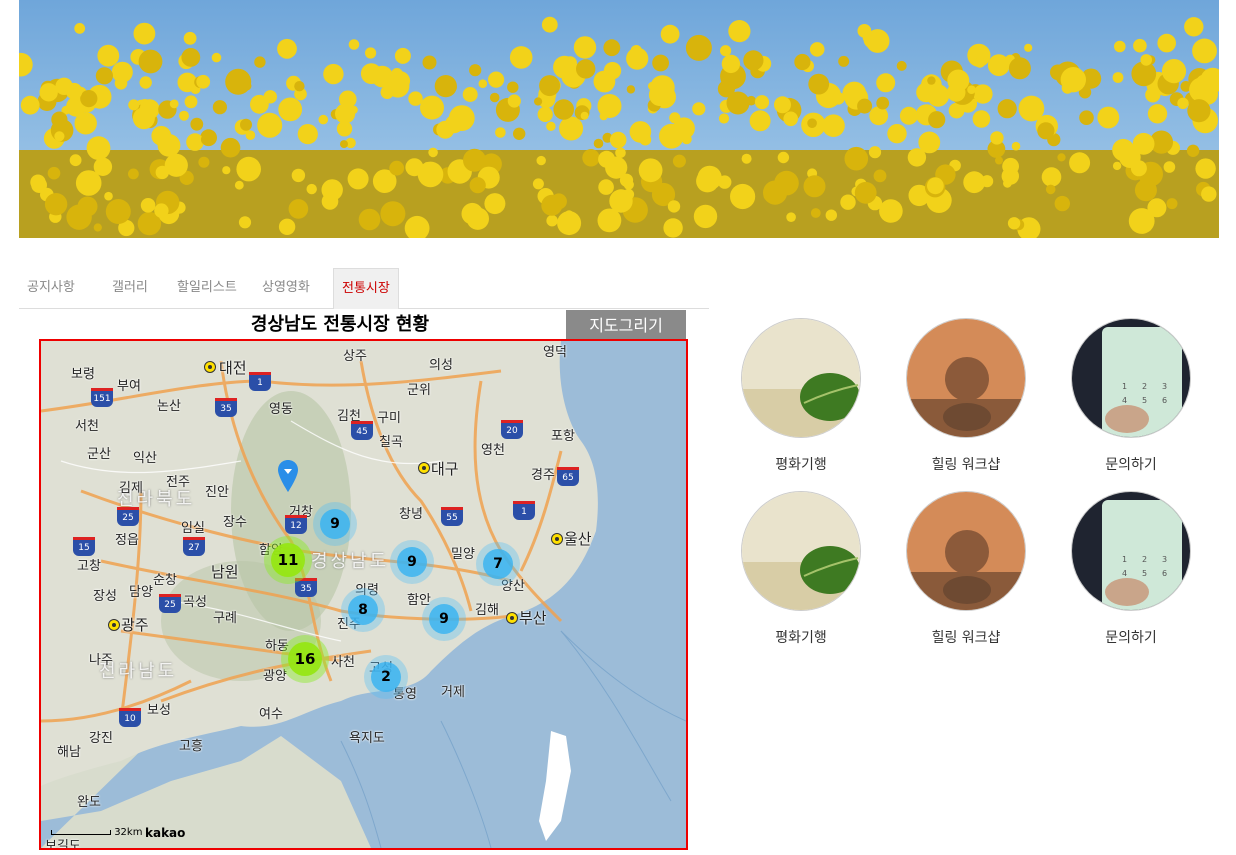  Describe the element at coordinates (207, 288) in the screenshot. I see `tab-todo-list: 할일리스트` at that location.